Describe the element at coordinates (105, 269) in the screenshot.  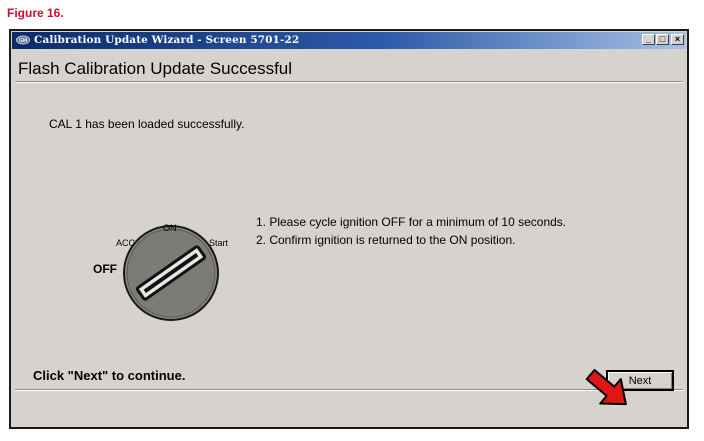
I see `ignition-off-label: OFF` at that location.